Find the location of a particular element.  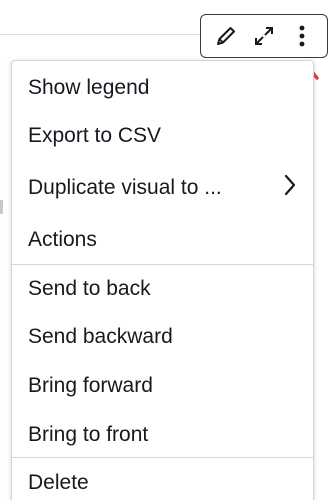

menu-item-label: Show legend is located at coordinates (89, 87).